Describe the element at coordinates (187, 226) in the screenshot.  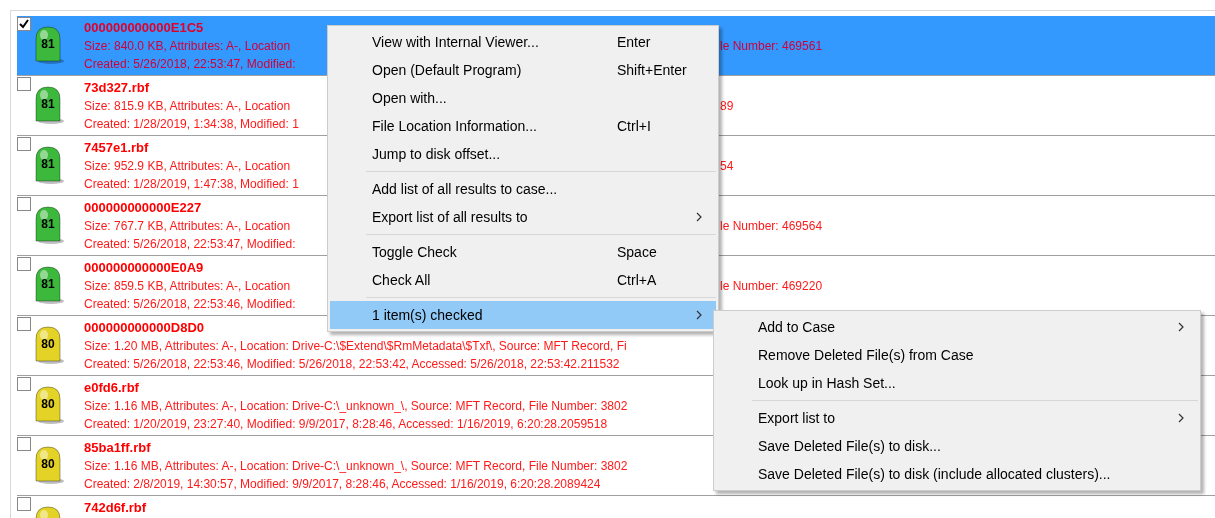
I see `file-details: Size: 767.7 KB, Attributes: A-, Location` at that location.